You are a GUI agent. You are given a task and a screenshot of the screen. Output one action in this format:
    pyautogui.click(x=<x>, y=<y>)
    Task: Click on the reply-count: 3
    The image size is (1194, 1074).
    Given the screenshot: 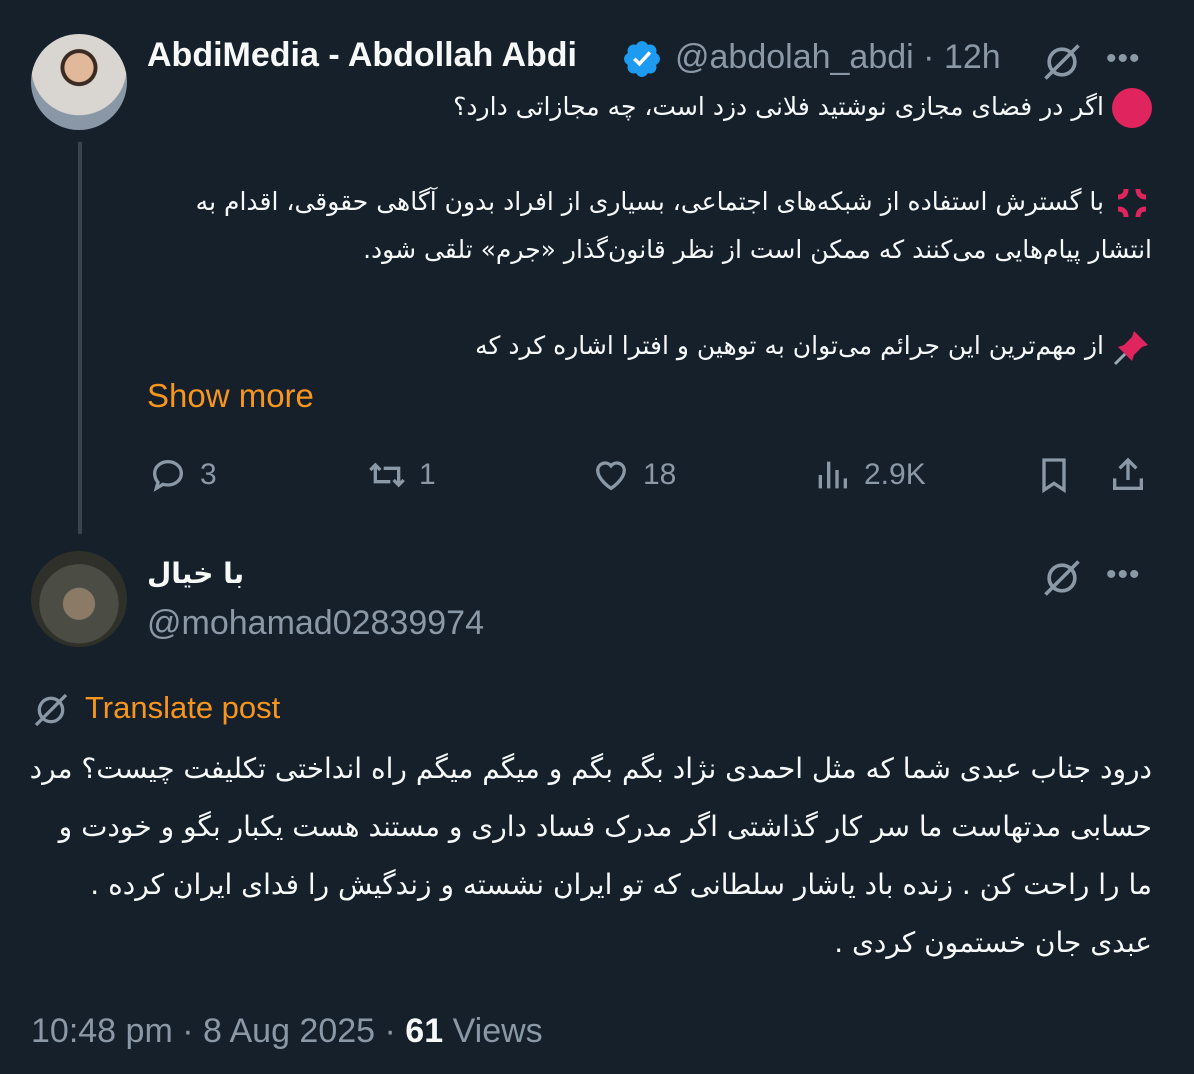 What is the action you would take?
    pyautogui.click(x=208, y=474)
    